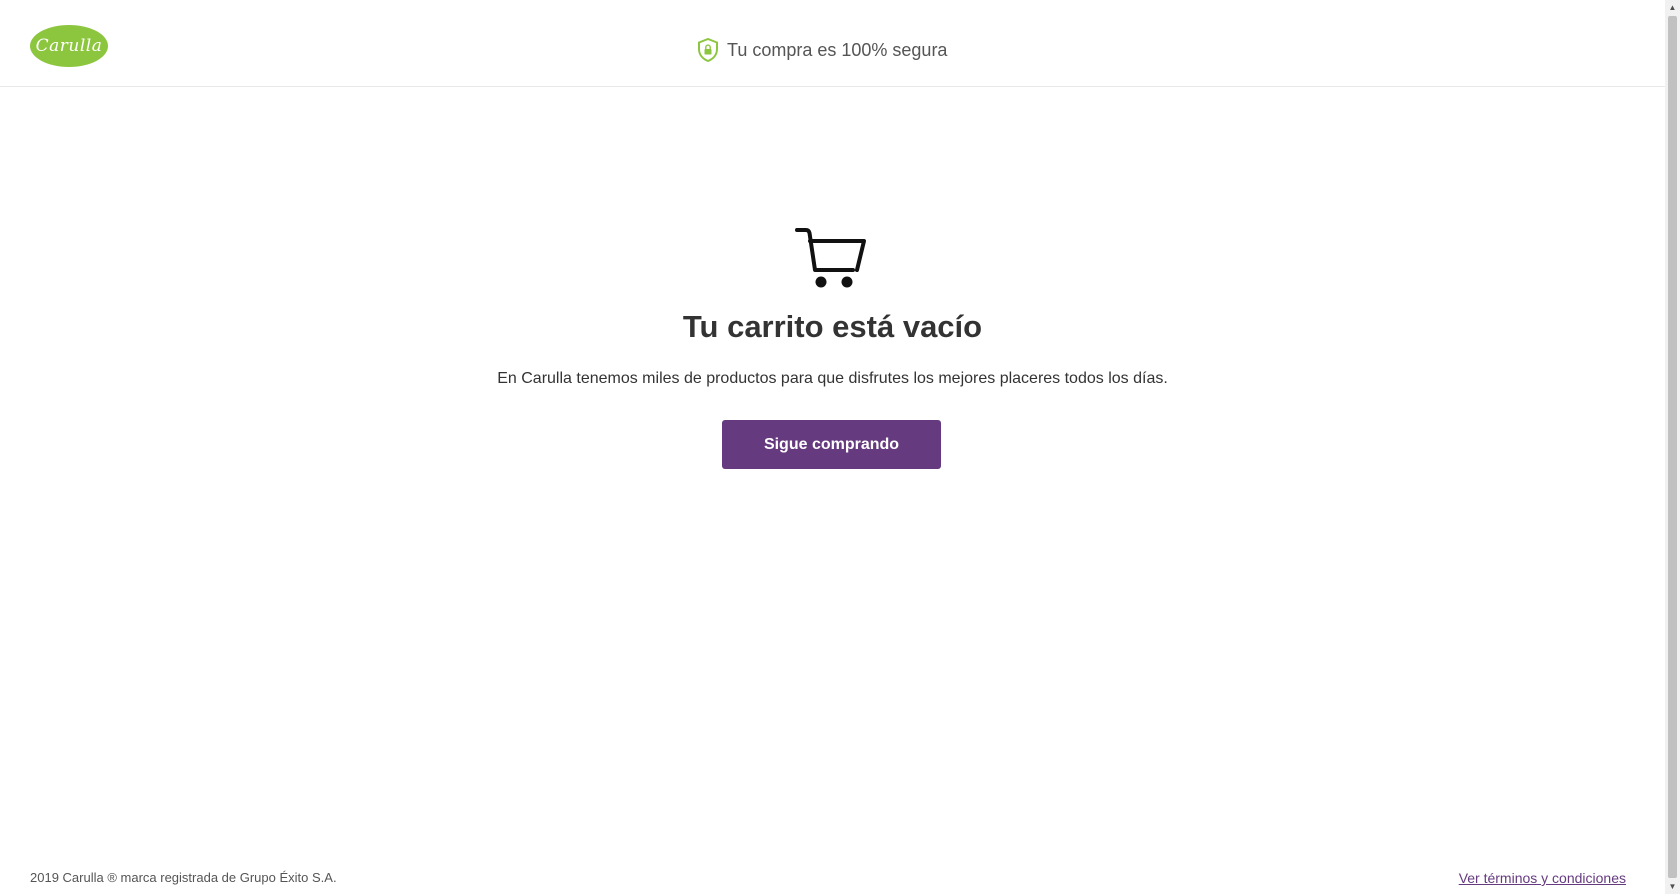 The image size is (1680, 894). What do you see at coordinates (832, 326) in the screenshot?
I see `empty-cart-title: Tu carrito está vacío` at bounding box center [832, 326].